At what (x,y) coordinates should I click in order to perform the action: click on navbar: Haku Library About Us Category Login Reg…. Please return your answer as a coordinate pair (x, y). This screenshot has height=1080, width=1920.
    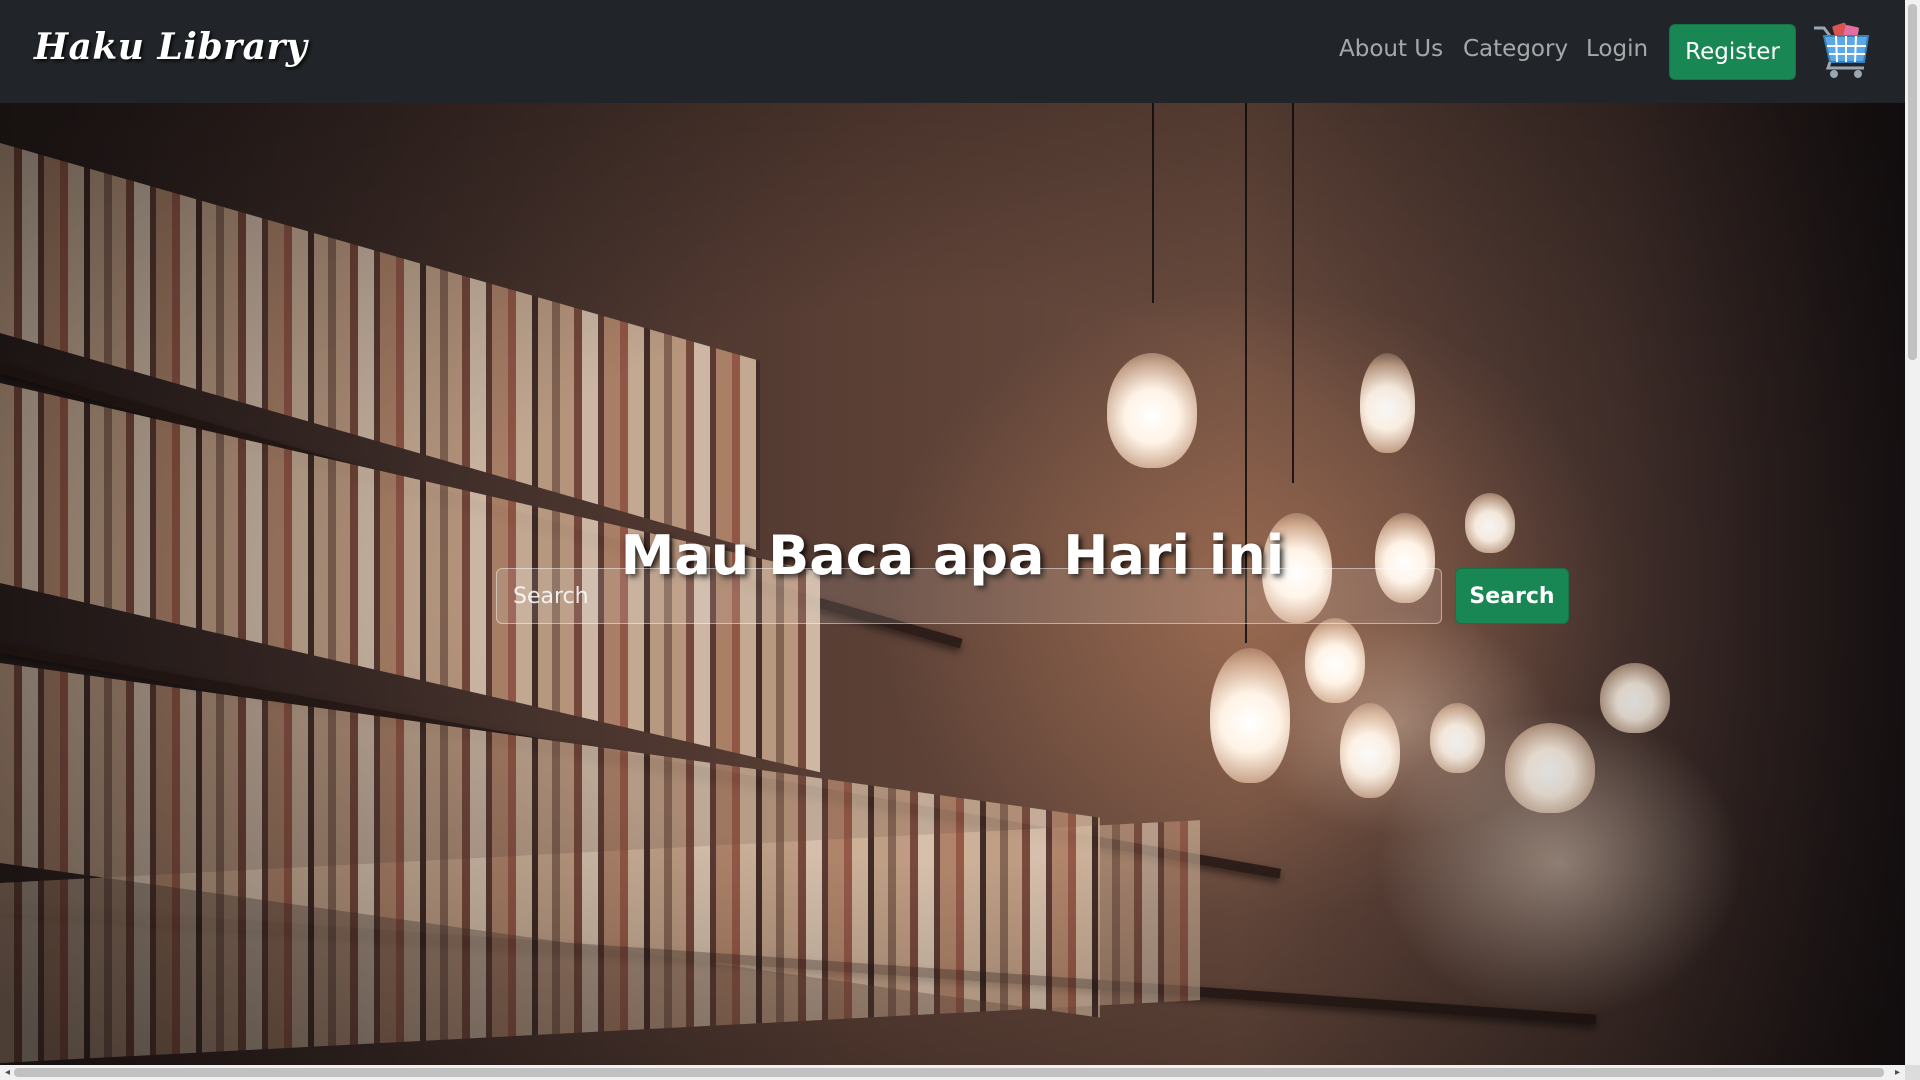
    Looking at the image, I should click on (952, 51).